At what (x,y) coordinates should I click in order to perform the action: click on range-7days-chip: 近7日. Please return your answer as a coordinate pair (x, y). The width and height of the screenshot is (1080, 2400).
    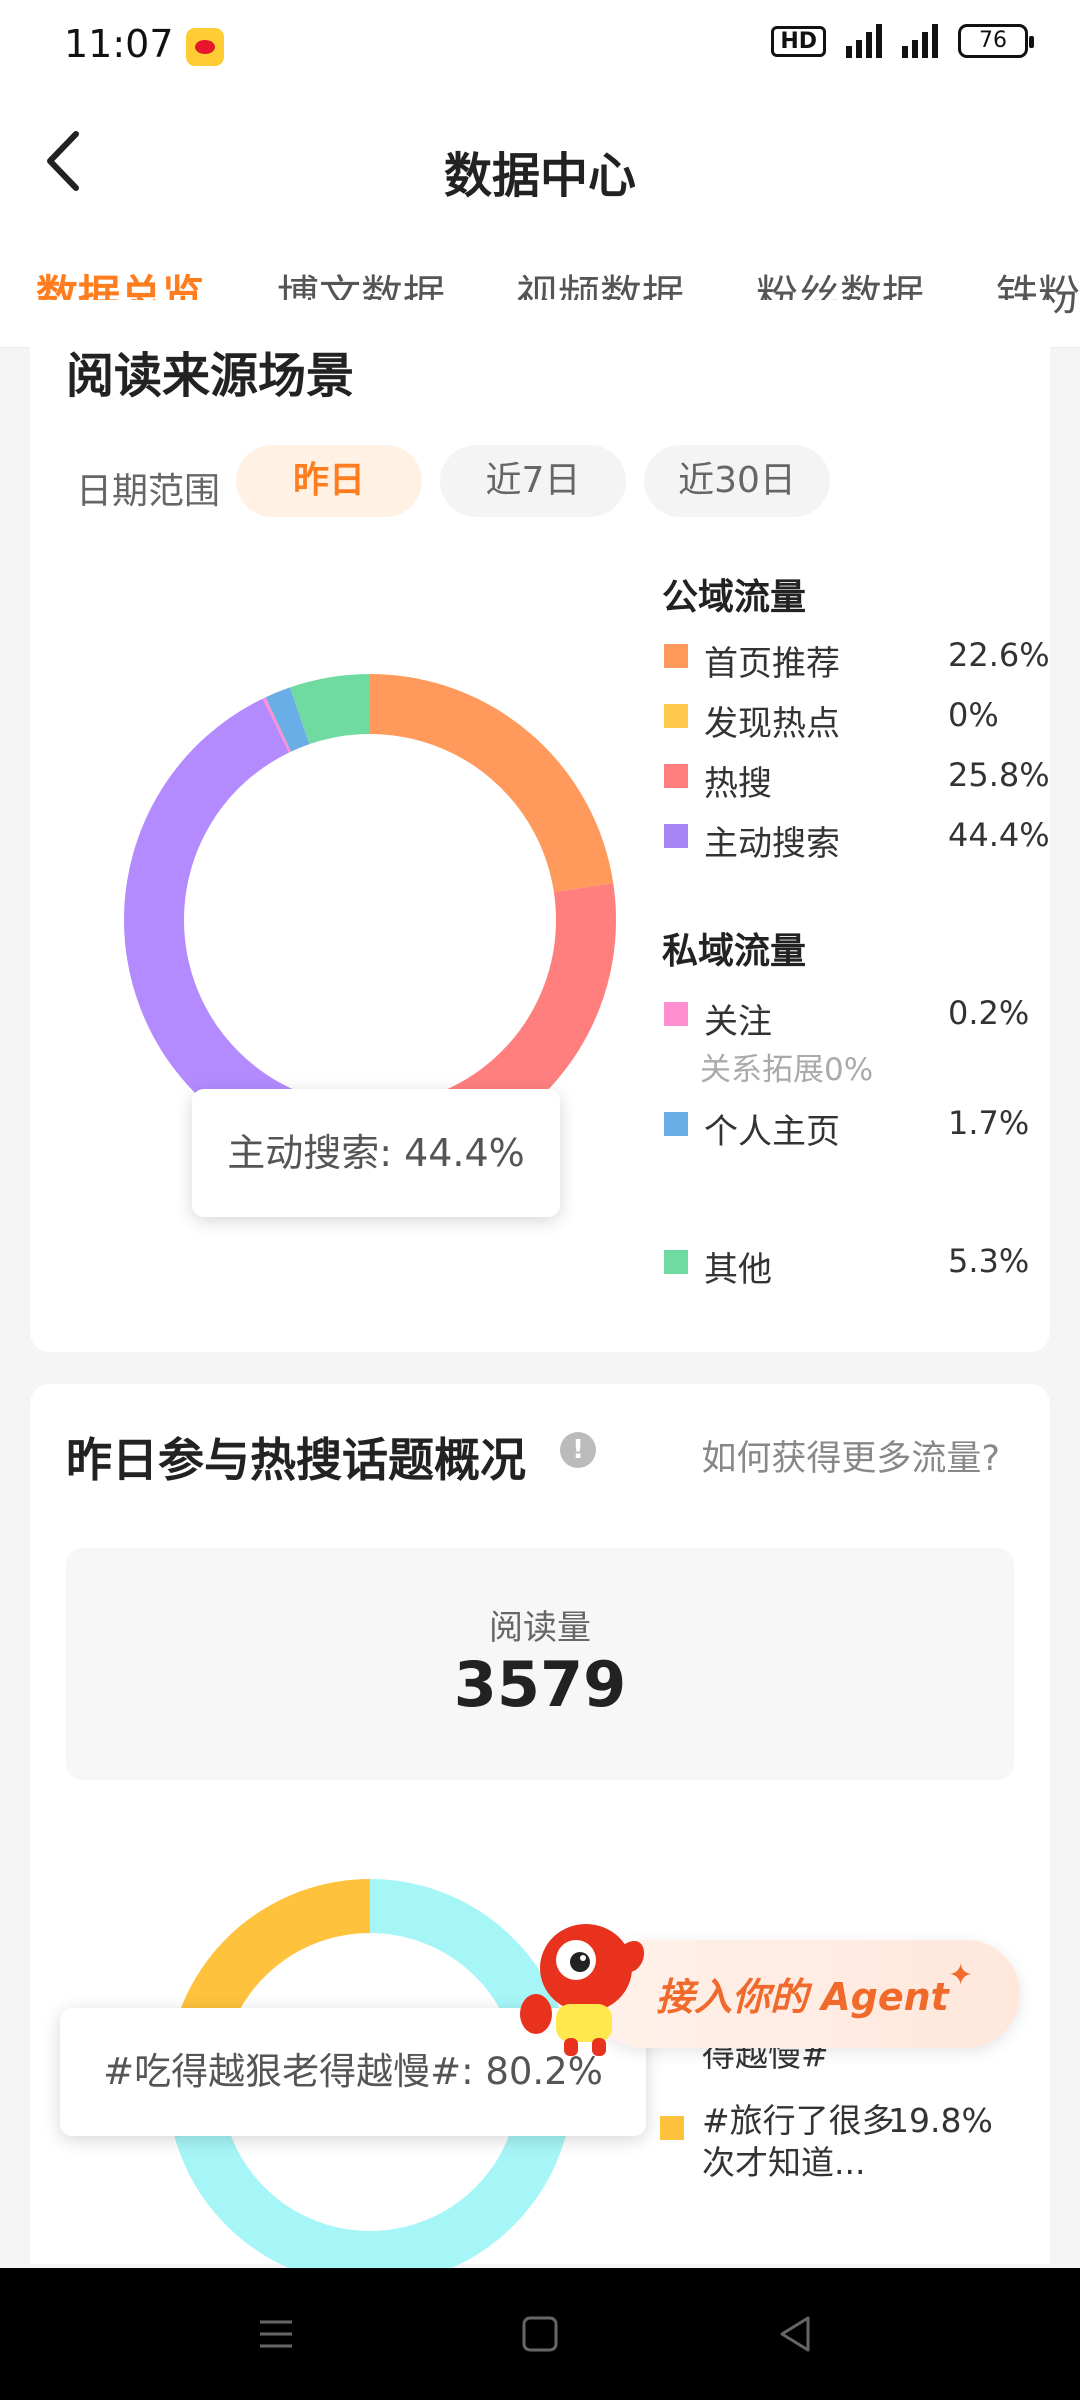
    Looking at the image, I should click on (533, 481).